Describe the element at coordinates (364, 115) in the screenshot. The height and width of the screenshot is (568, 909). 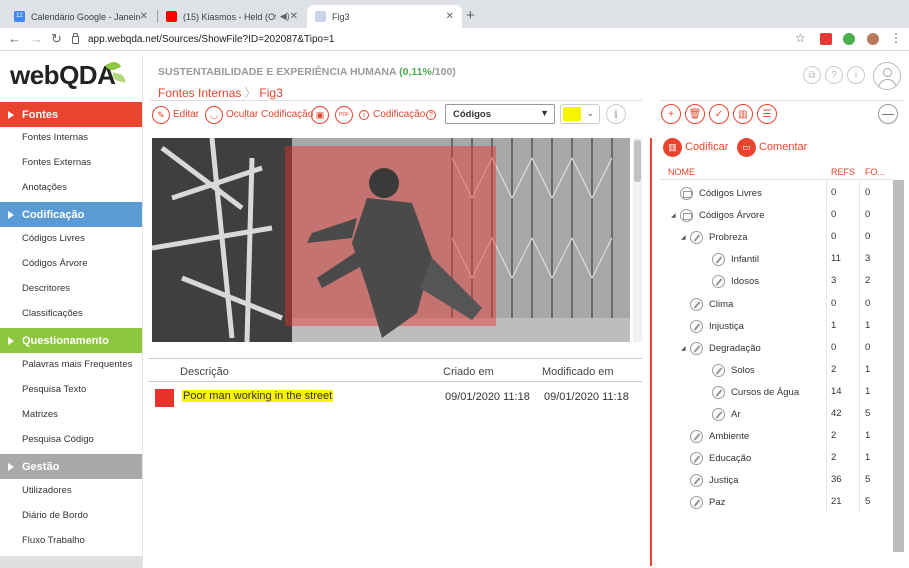
I see `help-small-icon: i` at that location.